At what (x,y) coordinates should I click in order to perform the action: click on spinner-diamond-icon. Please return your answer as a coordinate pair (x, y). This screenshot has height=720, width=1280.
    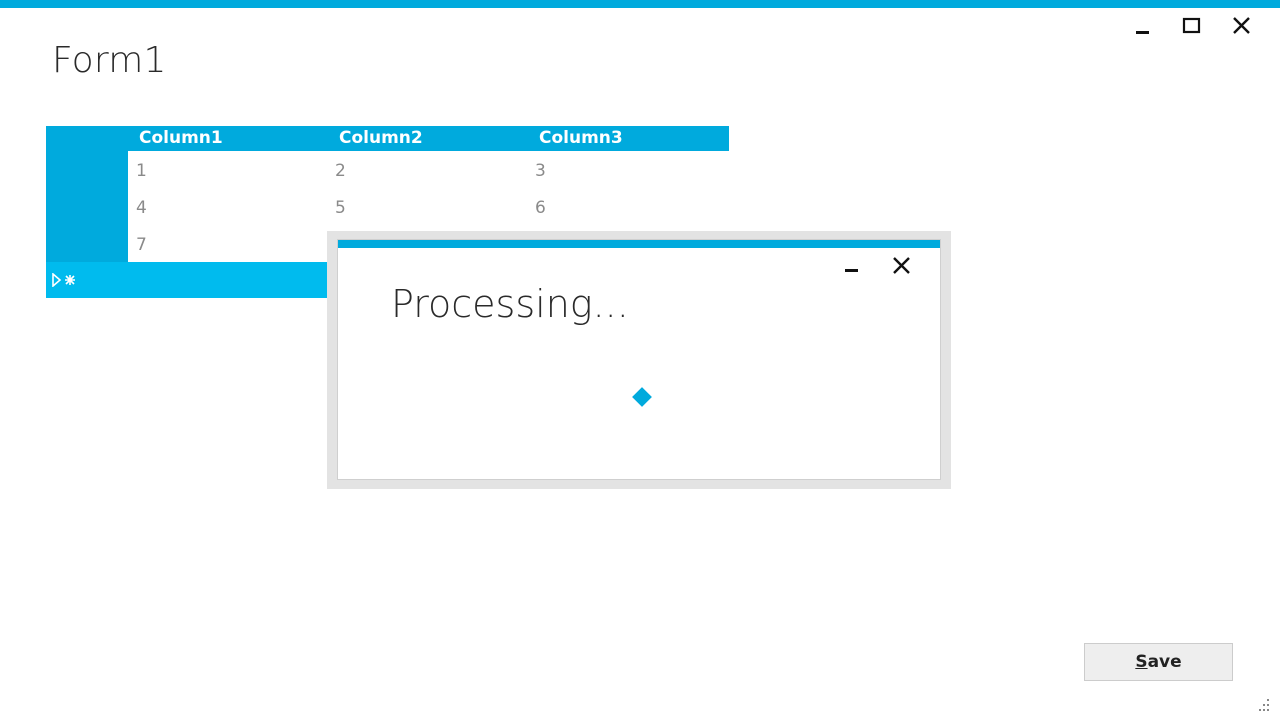
    Looking at the image, I should click on (642, 397).